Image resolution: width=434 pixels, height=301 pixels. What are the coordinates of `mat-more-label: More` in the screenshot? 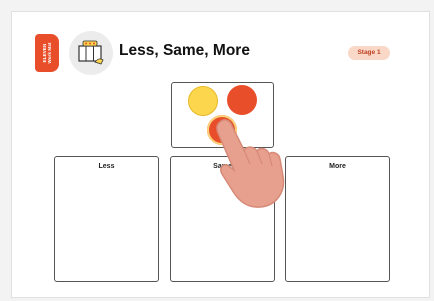 It's located at (337, 166).